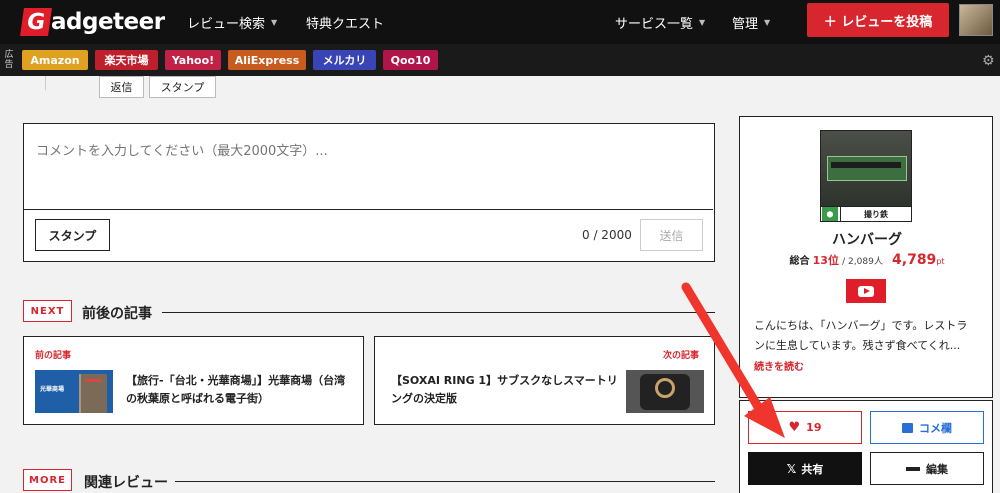  I want to click on shop-link-amazon: Amazon, so click(55, 60).